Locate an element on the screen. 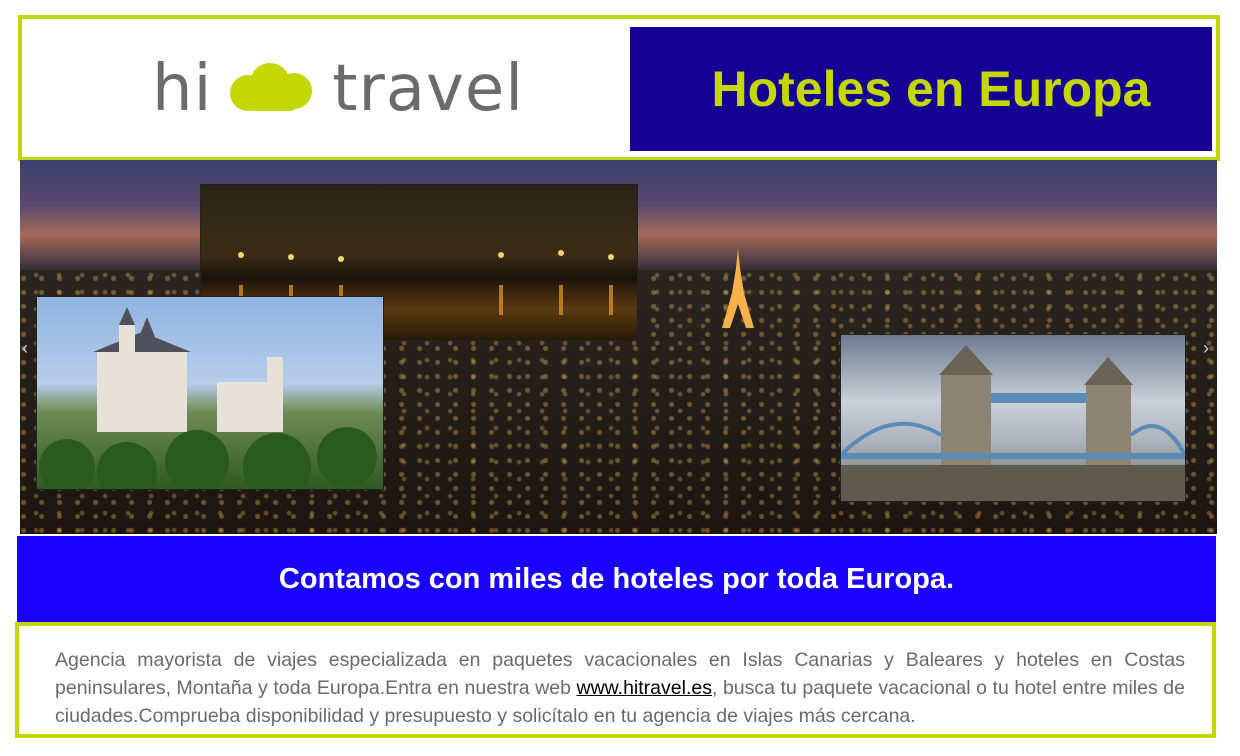 The image size is (1240, 756). carousel-prev-arrow: ‹ is located at coordinates (28, 349).